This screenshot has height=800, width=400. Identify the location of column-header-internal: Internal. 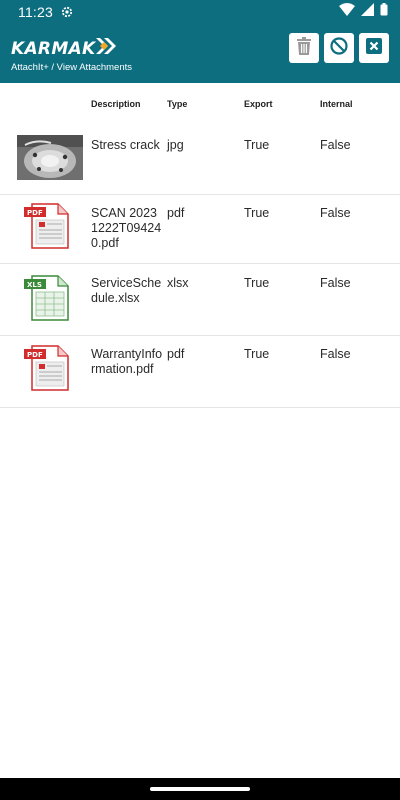
(336, 104).